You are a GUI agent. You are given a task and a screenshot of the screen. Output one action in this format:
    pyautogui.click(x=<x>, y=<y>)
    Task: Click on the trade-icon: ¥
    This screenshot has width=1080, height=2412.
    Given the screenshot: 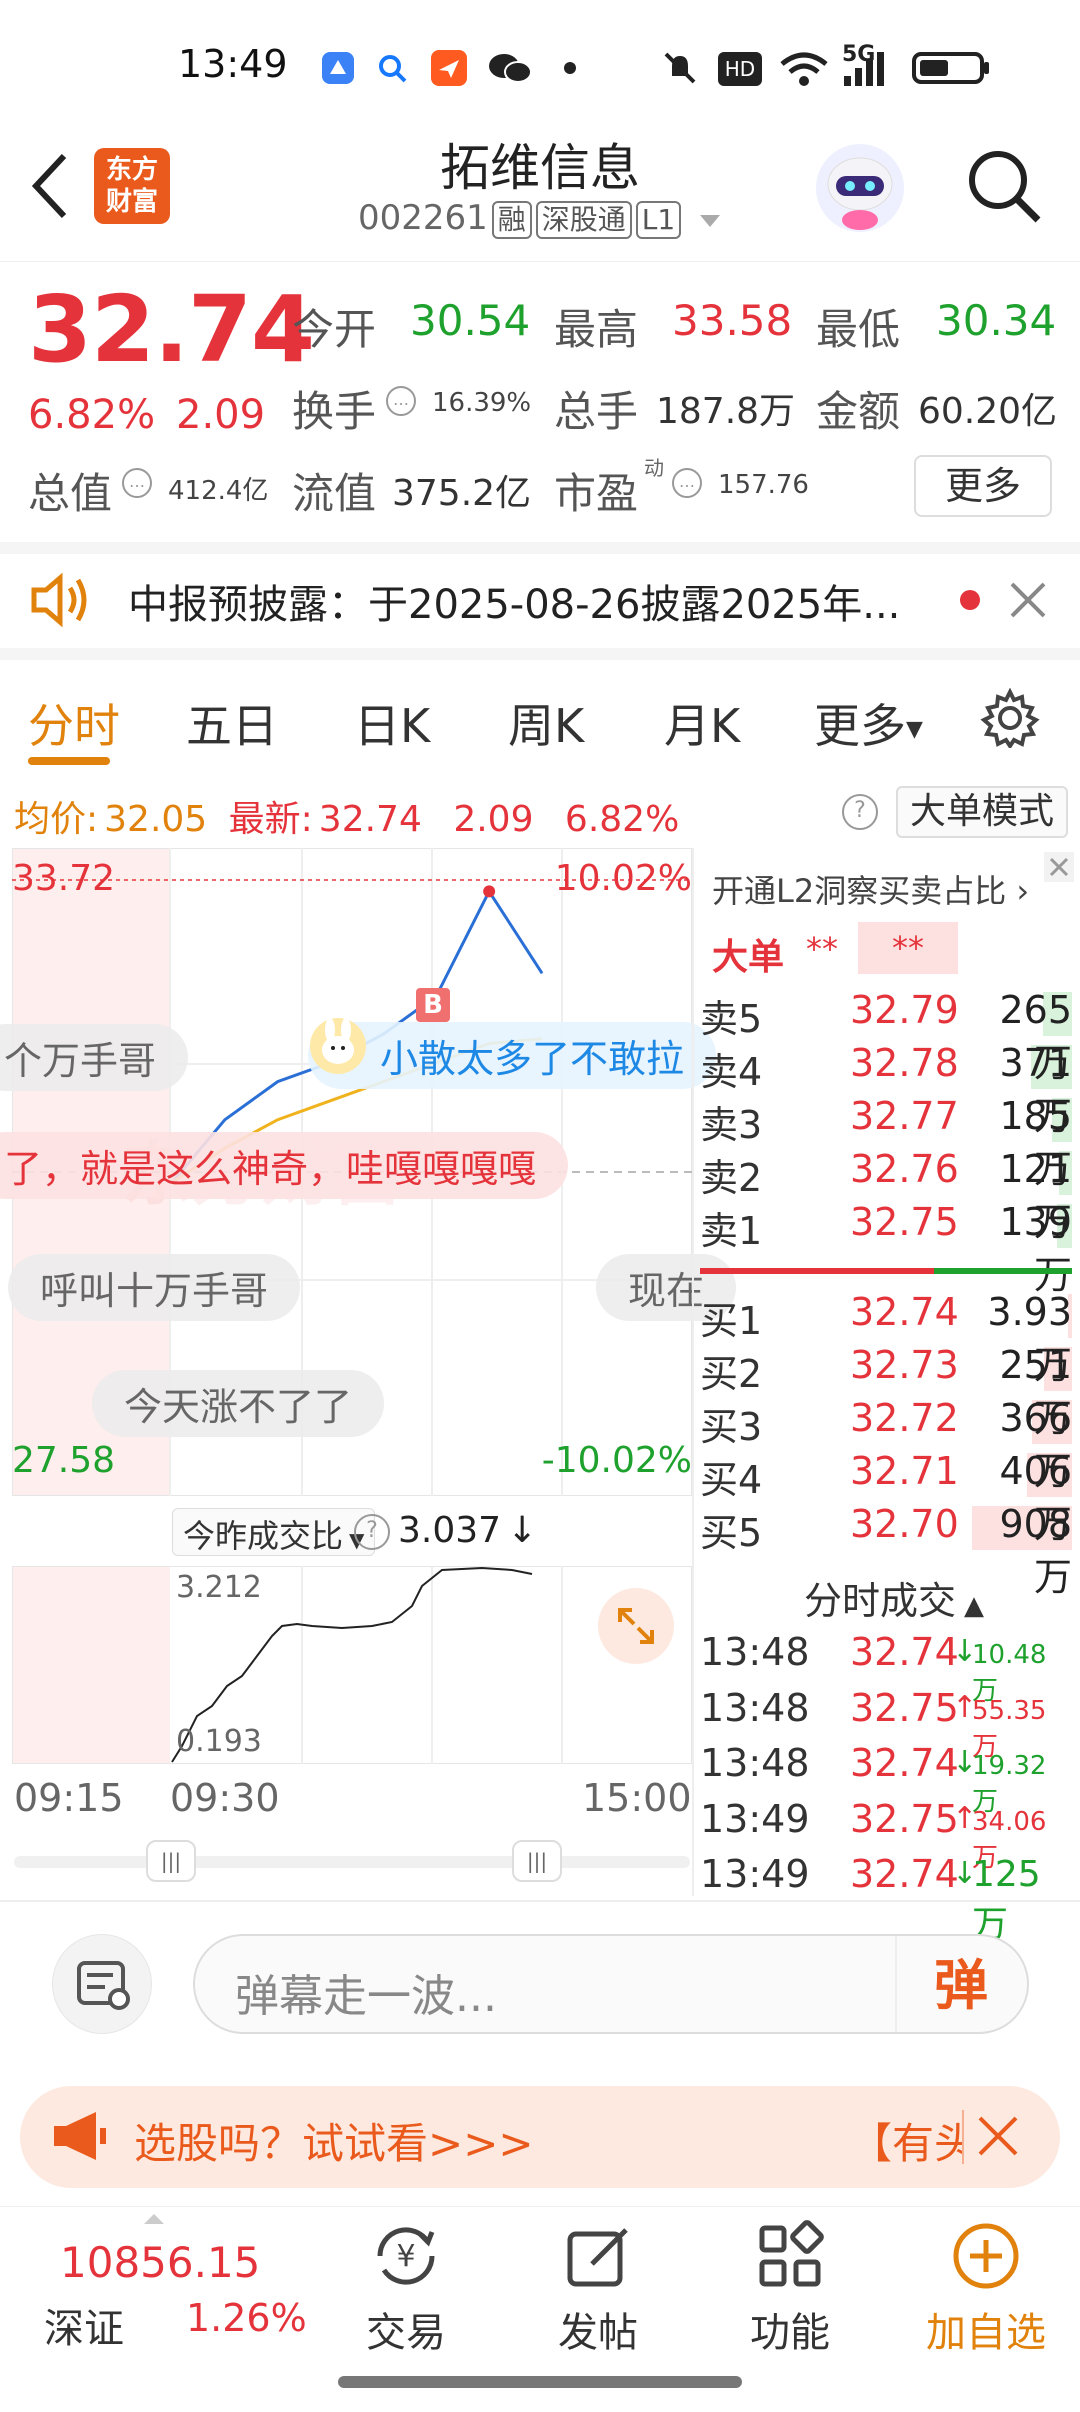 What is the action you would take?
    pyautogui.click(x=406, y=2256)
    